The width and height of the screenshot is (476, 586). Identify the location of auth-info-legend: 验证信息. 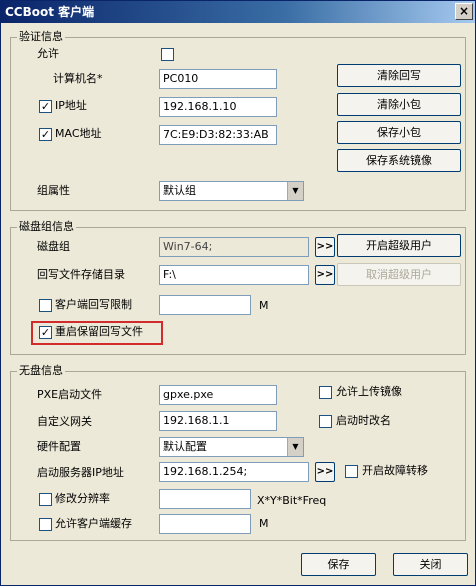
(41, 37).